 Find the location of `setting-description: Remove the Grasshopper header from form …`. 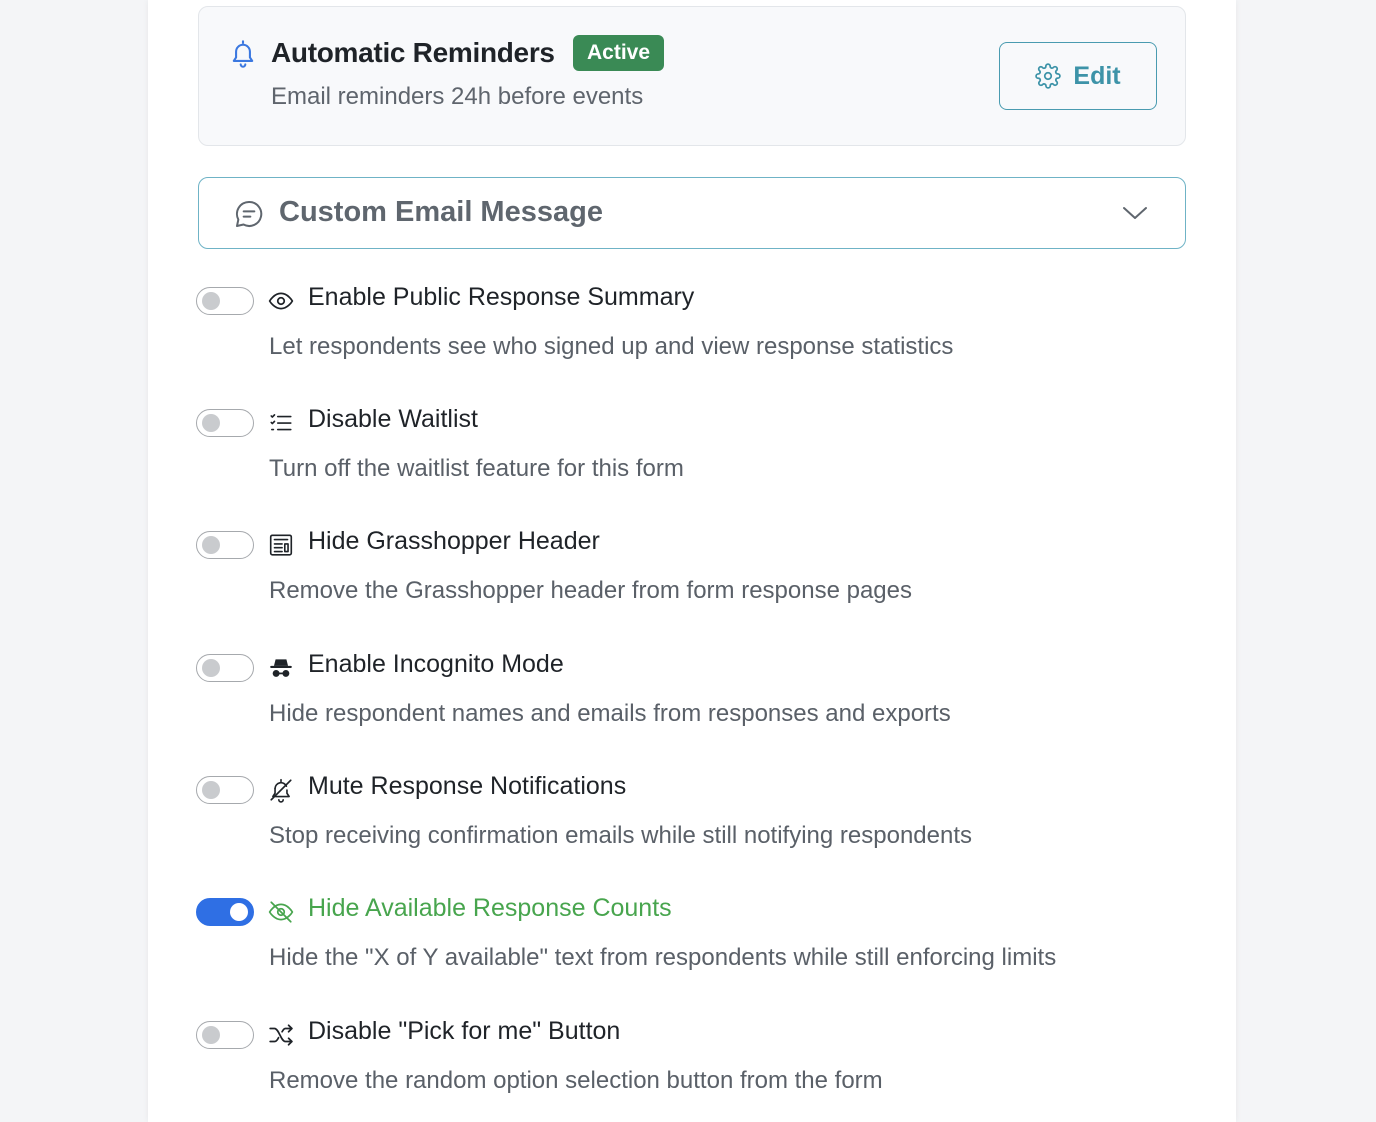

setting-description: Remove the Grasshopper header from form … is located at coordinates (590, 590).